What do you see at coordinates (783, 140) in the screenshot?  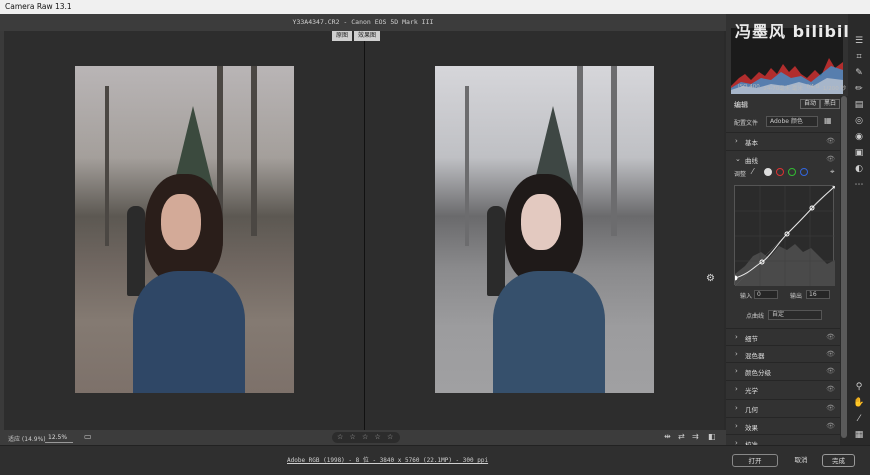 I see `section-basic: › 基本 👁` at bounding box center [783, 140].